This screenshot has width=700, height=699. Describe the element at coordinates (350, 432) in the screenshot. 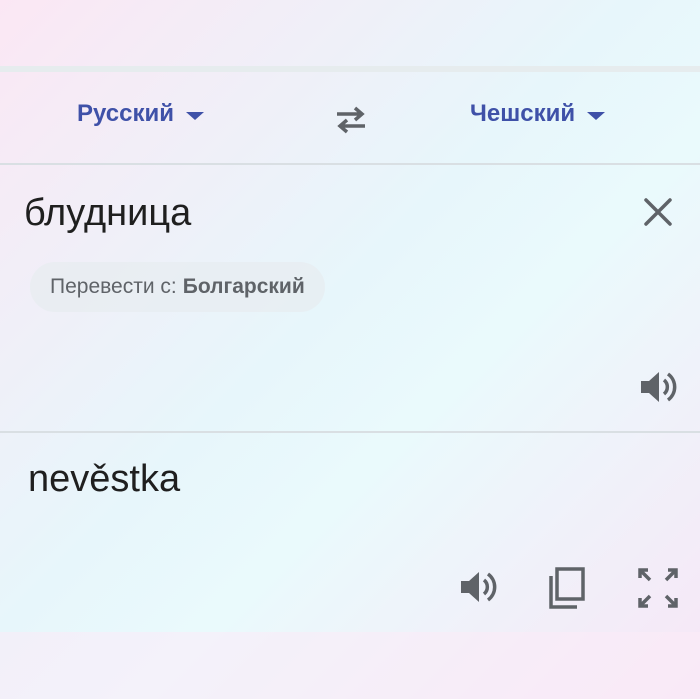

I see `input-output-divider` at that location.